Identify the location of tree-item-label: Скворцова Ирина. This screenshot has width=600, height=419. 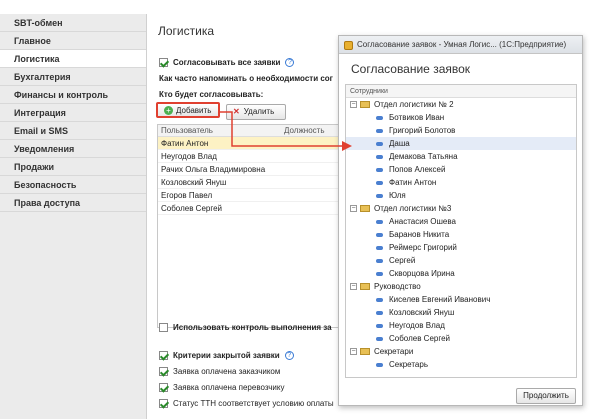
(422, 273).